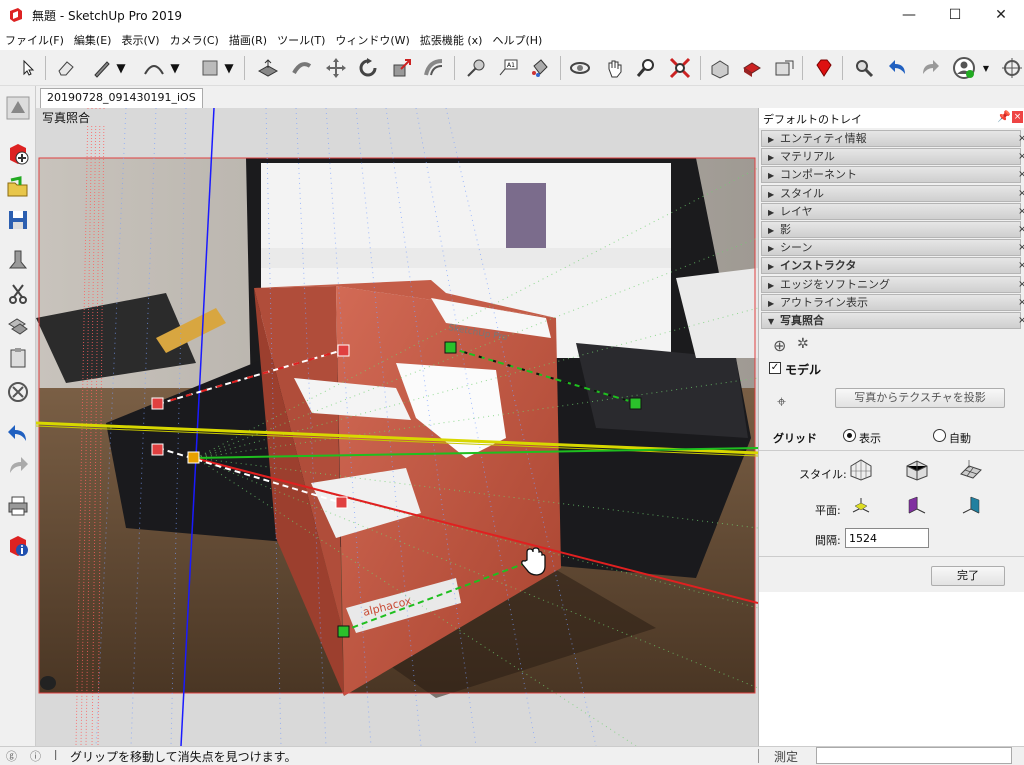 The image size is (1024, 765). I want to click on delete-icon, so click(18, 392).